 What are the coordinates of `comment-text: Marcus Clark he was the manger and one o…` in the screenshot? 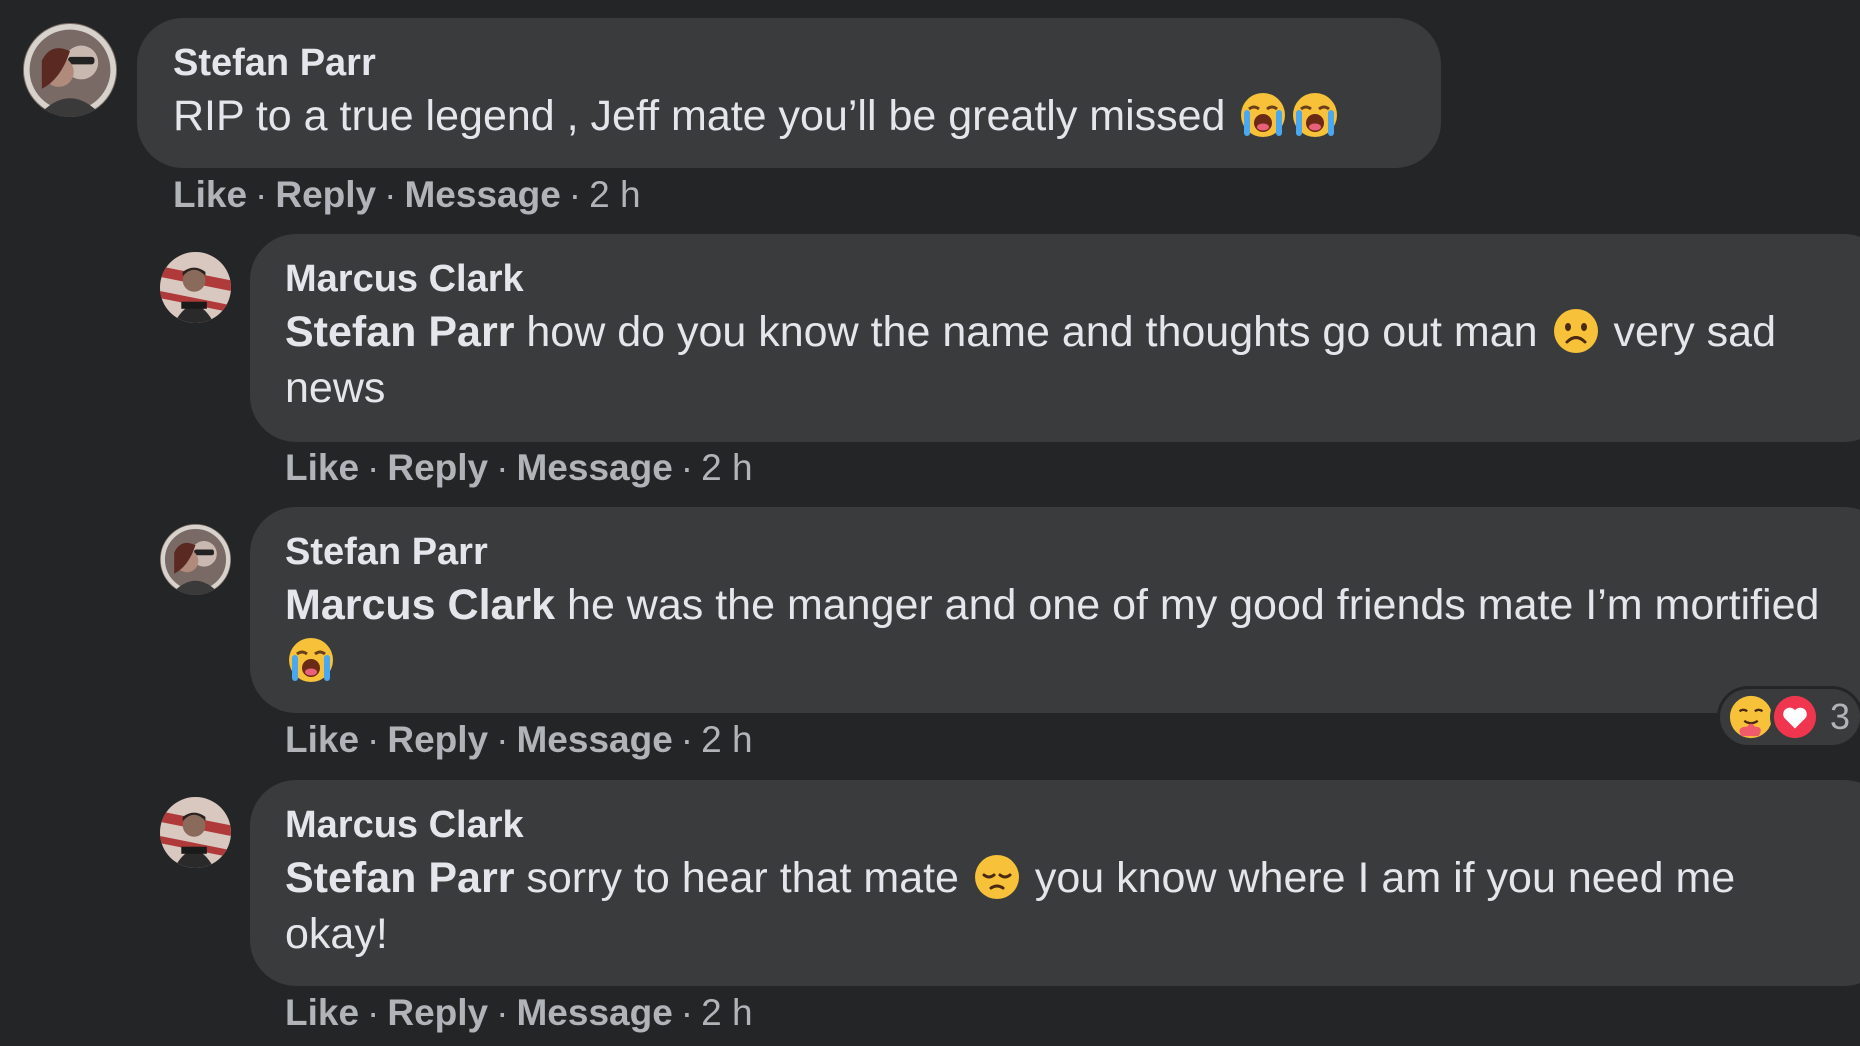 It's located at (1055, 633).